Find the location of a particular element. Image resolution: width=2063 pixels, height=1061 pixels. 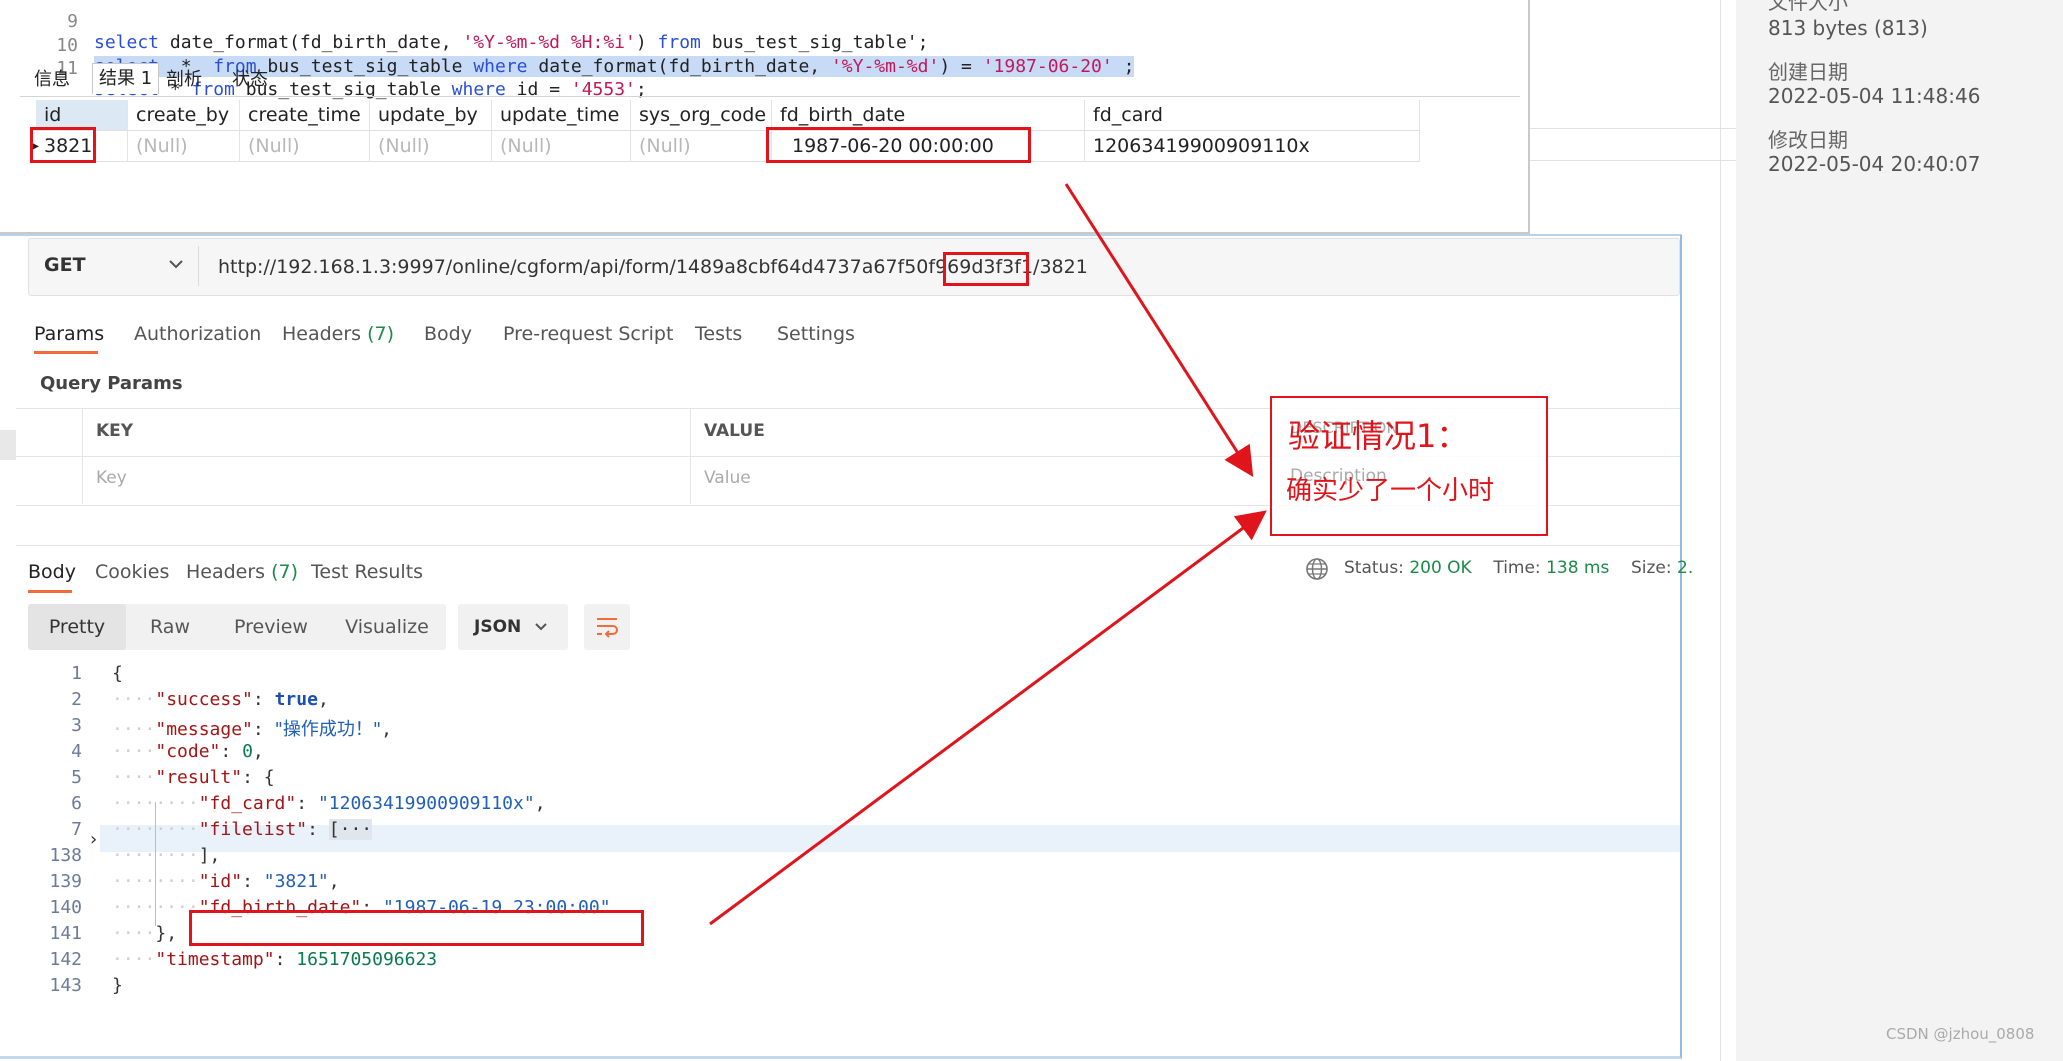

arrow-from-response-icon is located at coordinates (988, 718).